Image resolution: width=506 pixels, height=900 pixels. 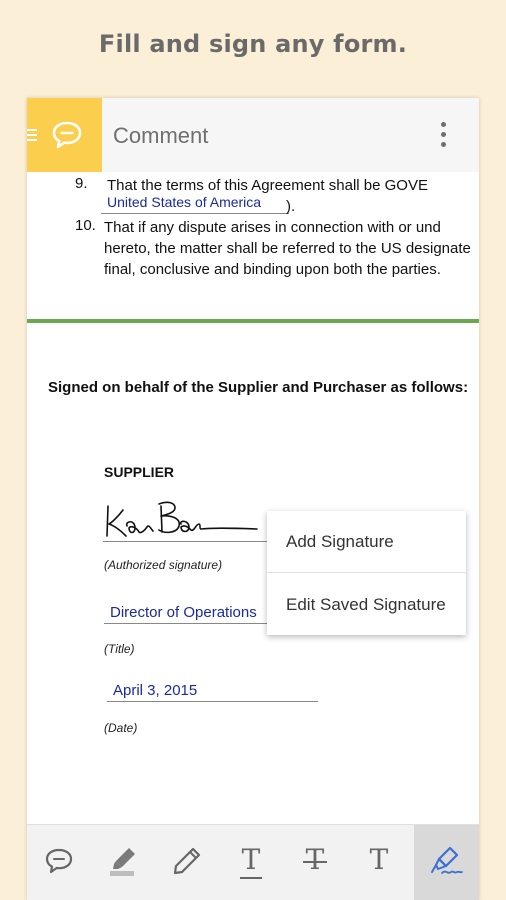 I want to click on date-caption: (Date), so click(x=121, y=728).